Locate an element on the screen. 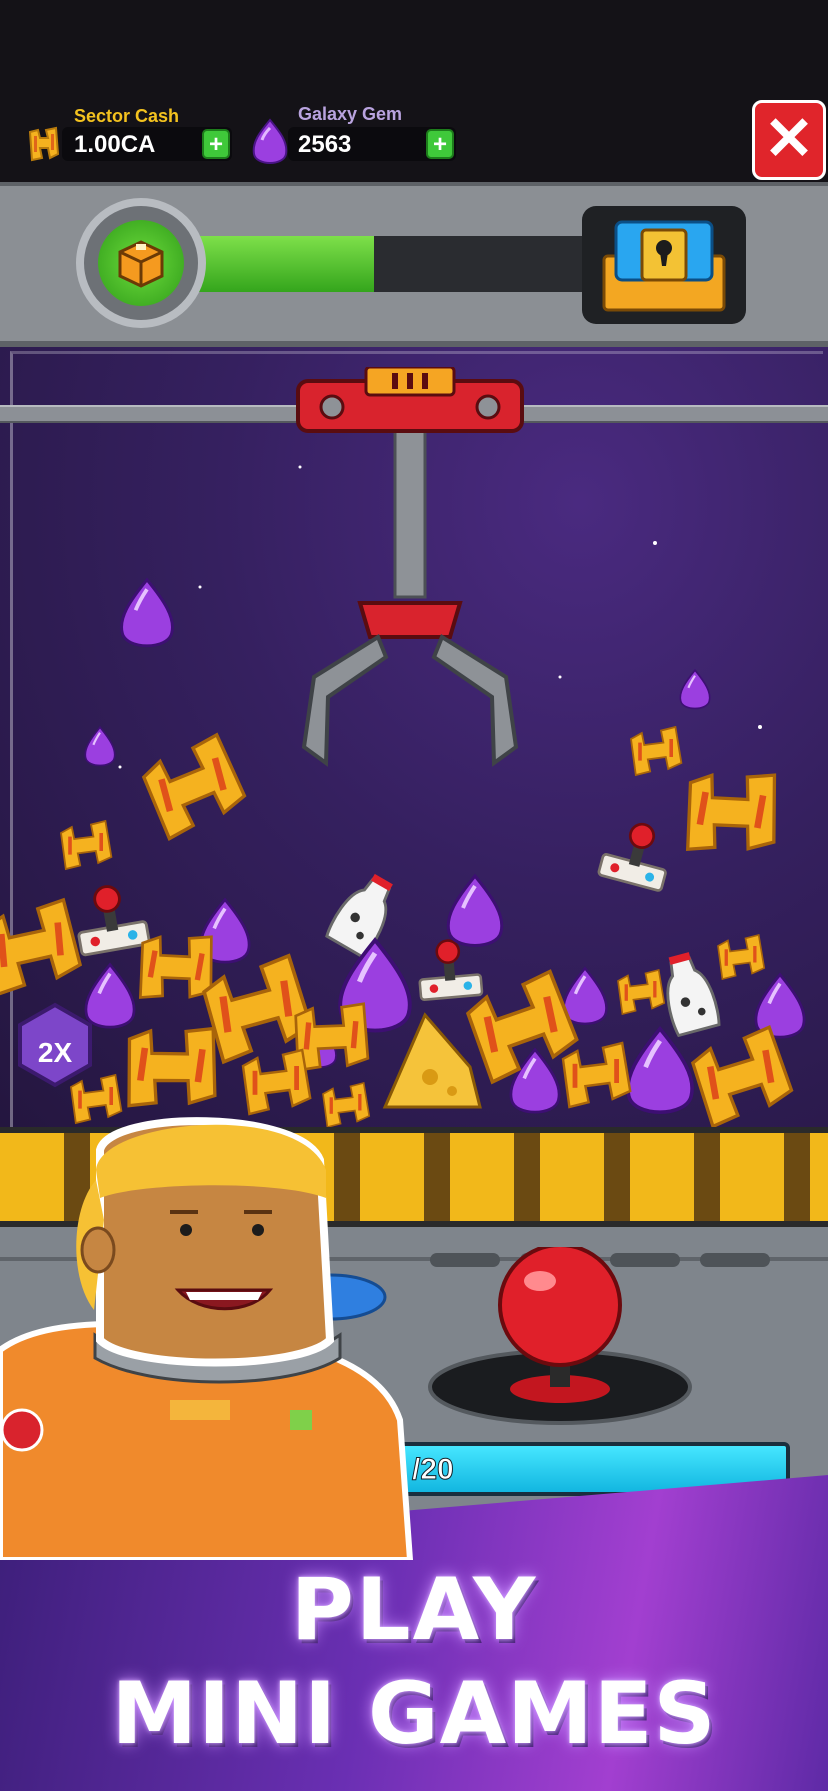  locked-chest-icon is located at coordinates (664, 266).